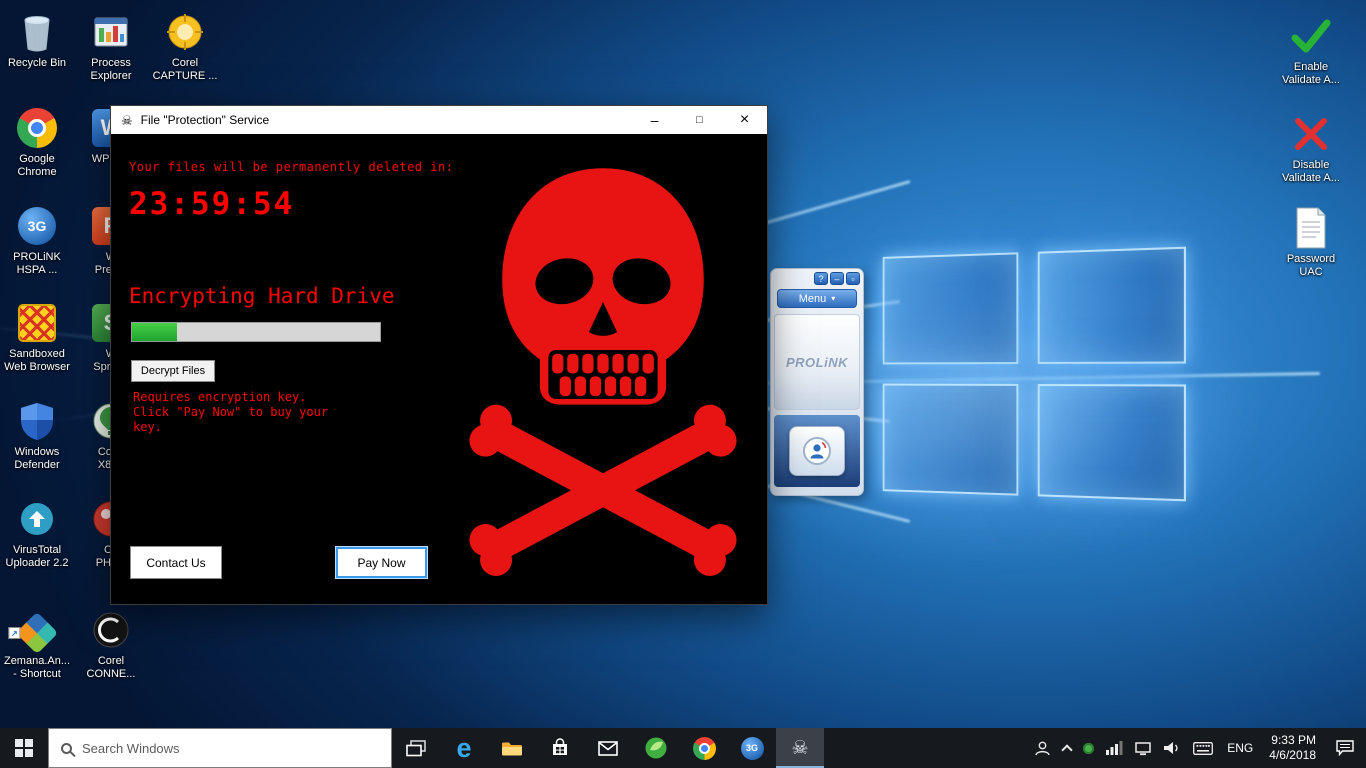 This screenshot has width=1366, height=768. I want to click on close-button: ×, so click(744, 120).